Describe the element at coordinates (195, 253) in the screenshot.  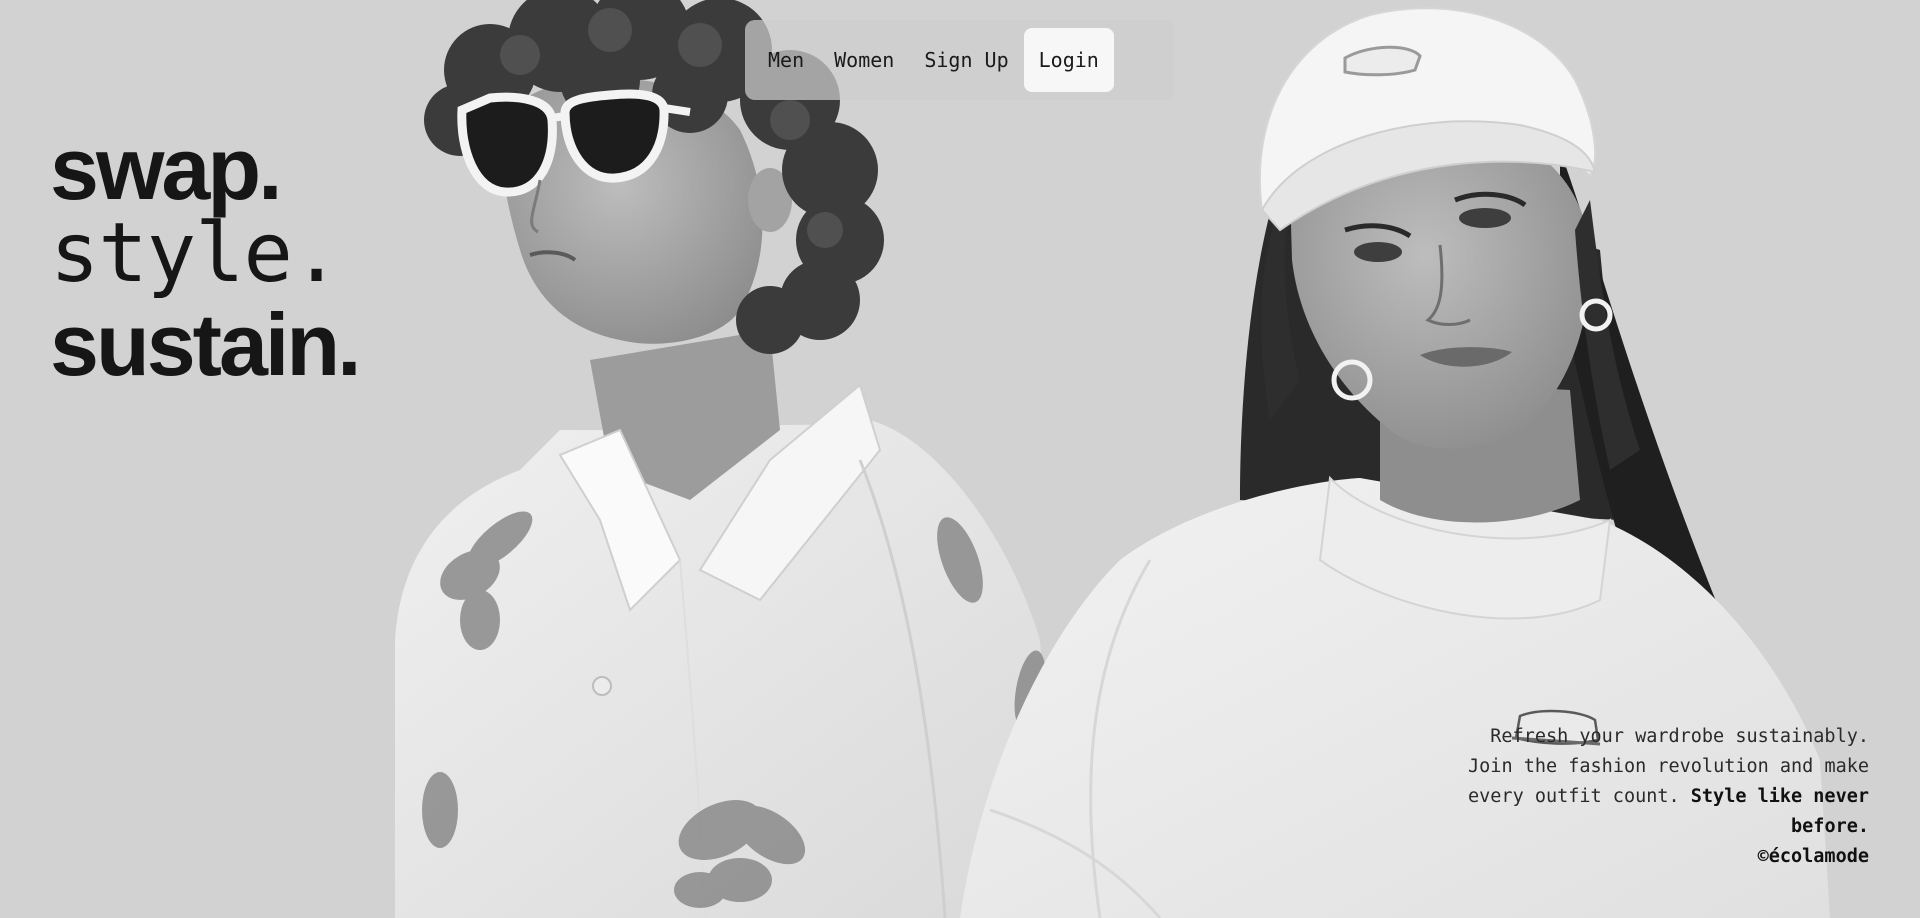
I see `headline-line-style: style.` at that location.